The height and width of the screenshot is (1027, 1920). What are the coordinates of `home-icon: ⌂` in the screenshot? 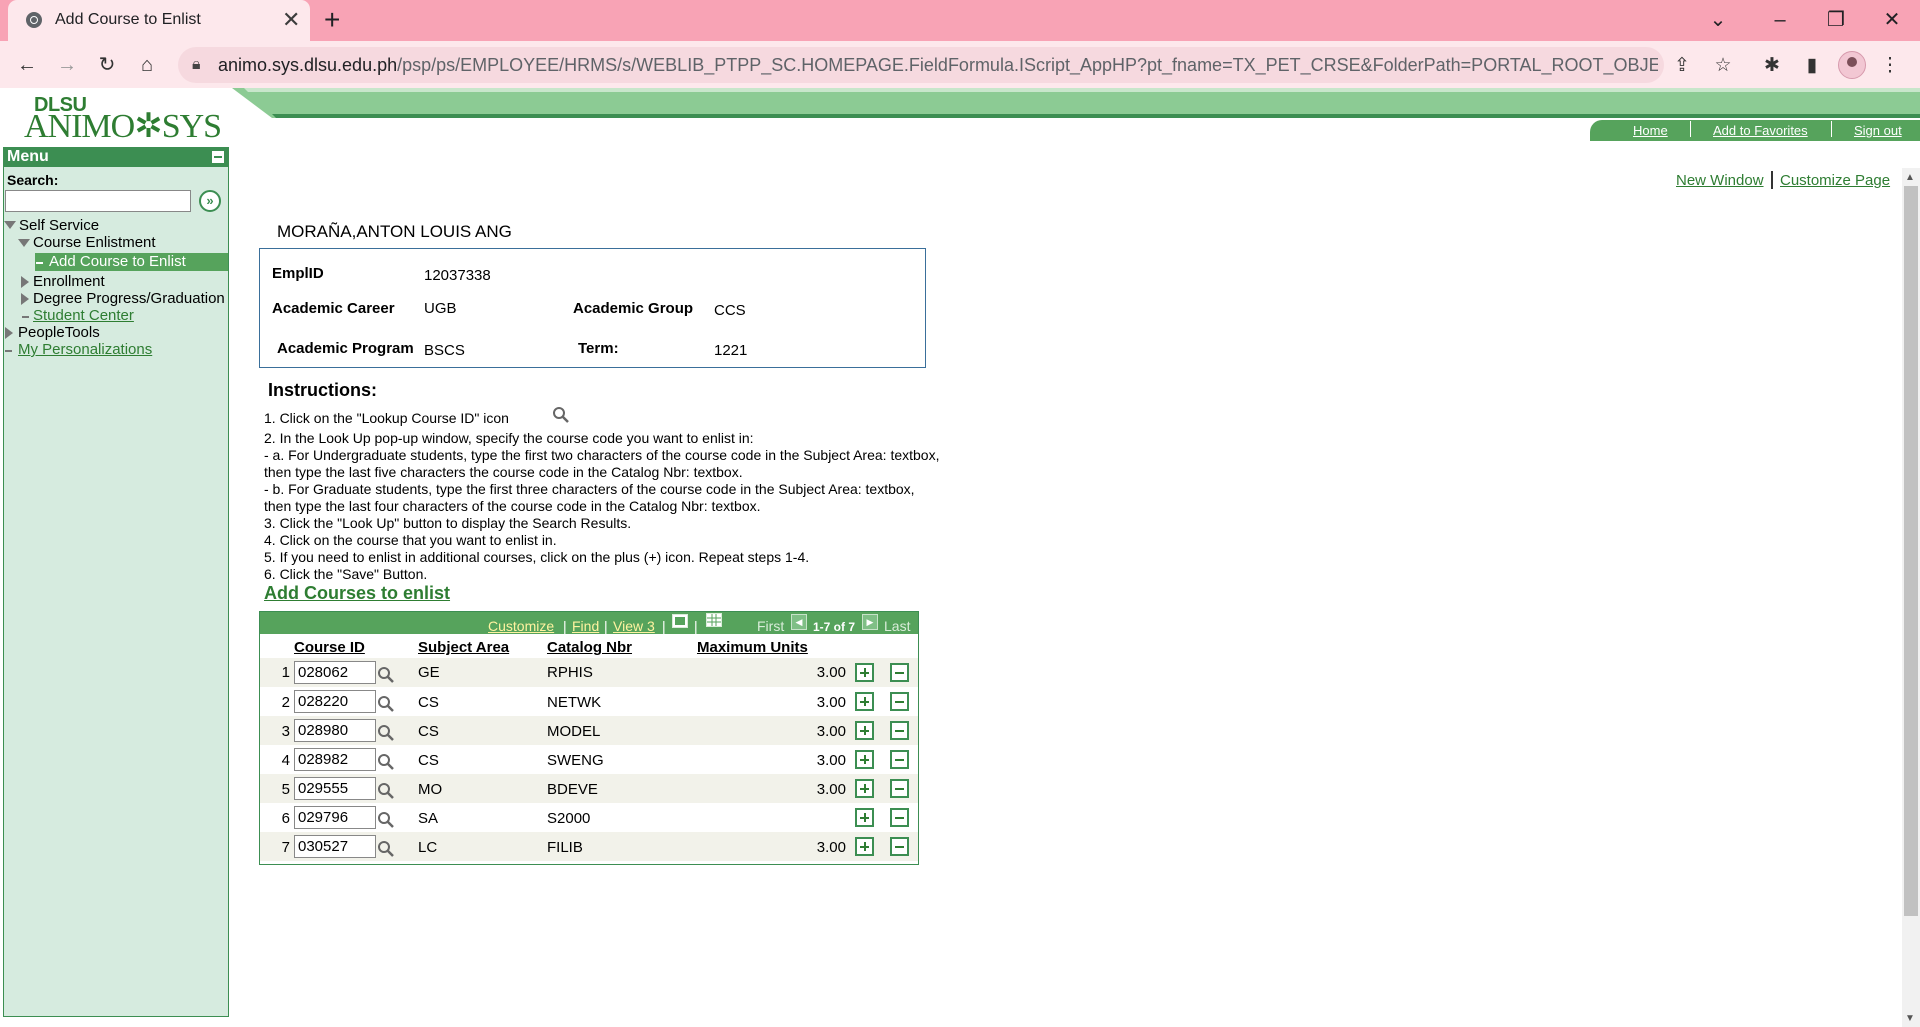 It's located at (147, 65).